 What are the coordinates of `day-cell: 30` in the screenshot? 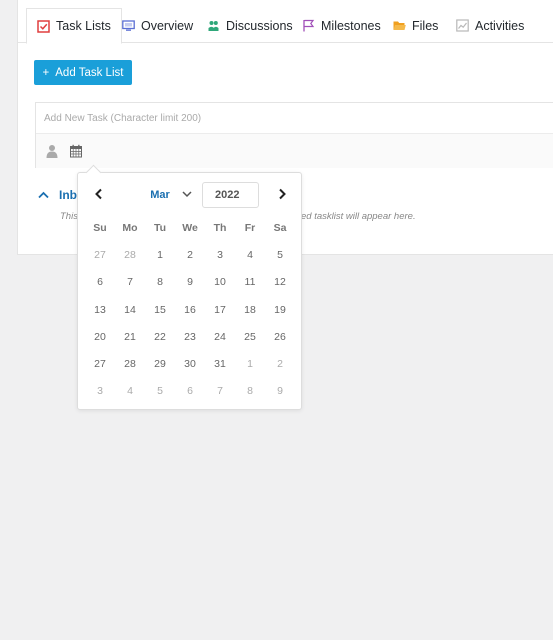 It's located at (190, 364).